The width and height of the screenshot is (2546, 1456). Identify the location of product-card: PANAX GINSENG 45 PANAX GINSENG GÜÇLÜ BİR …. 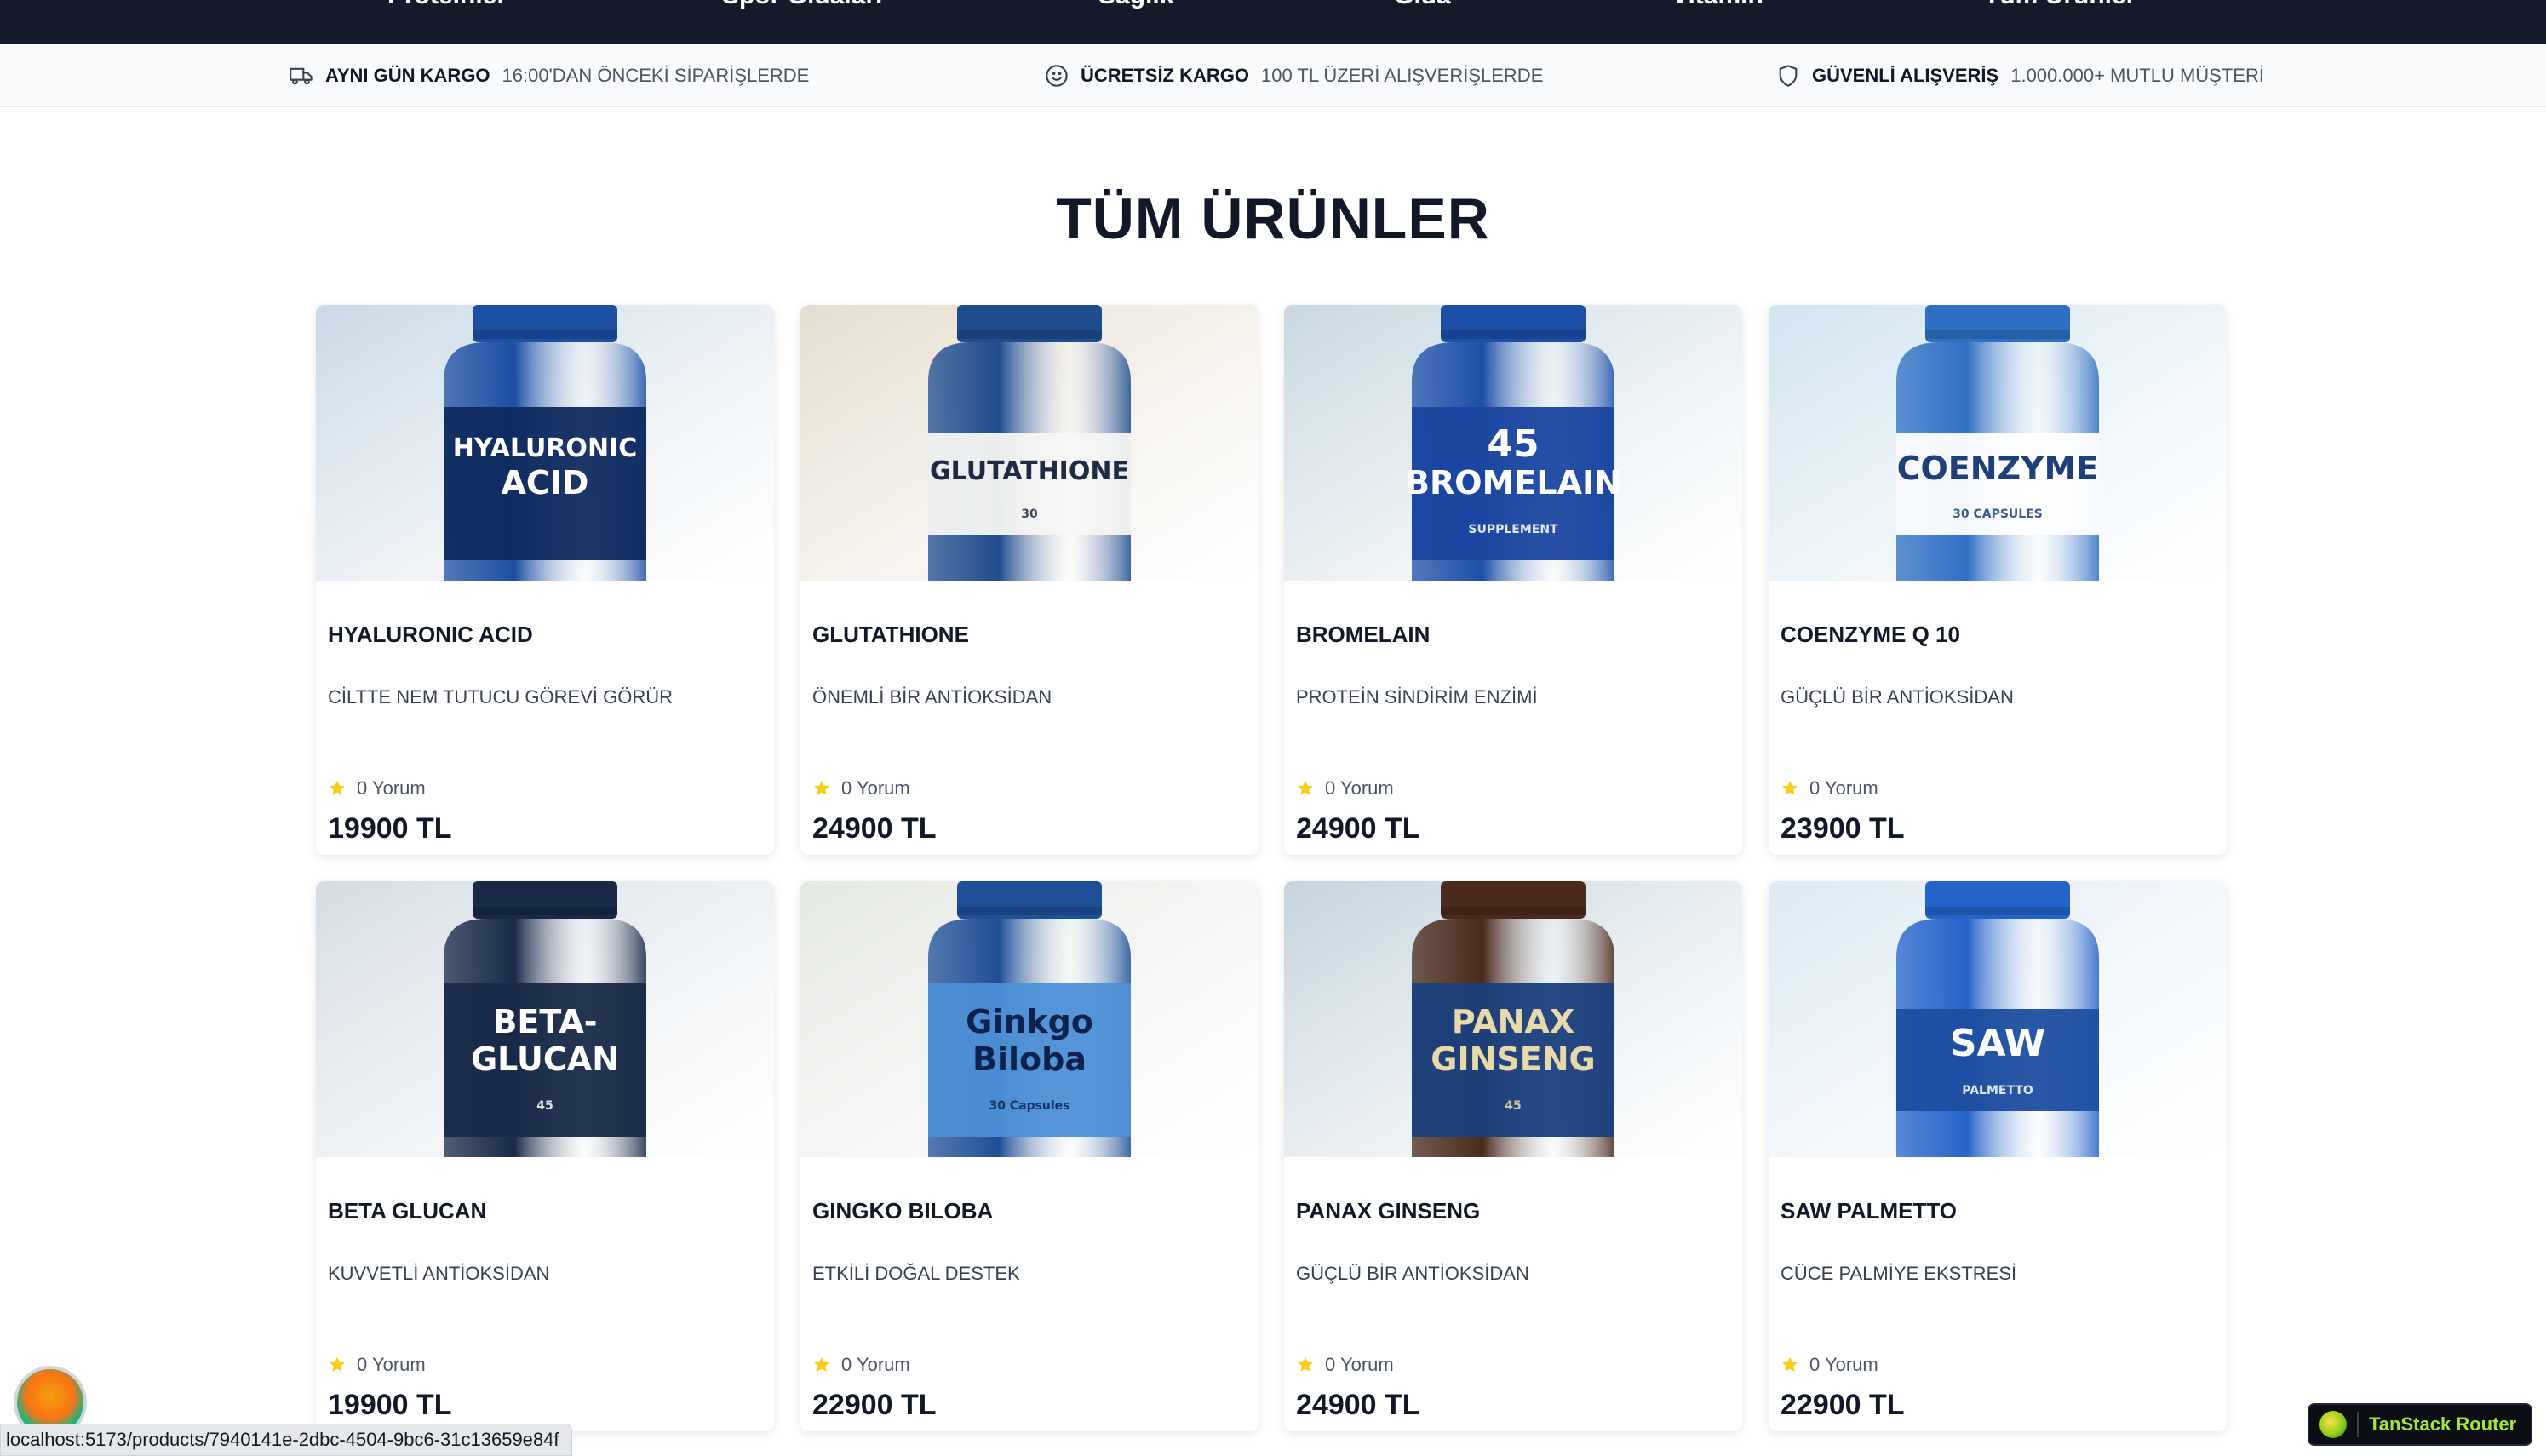
(1513, 1156).